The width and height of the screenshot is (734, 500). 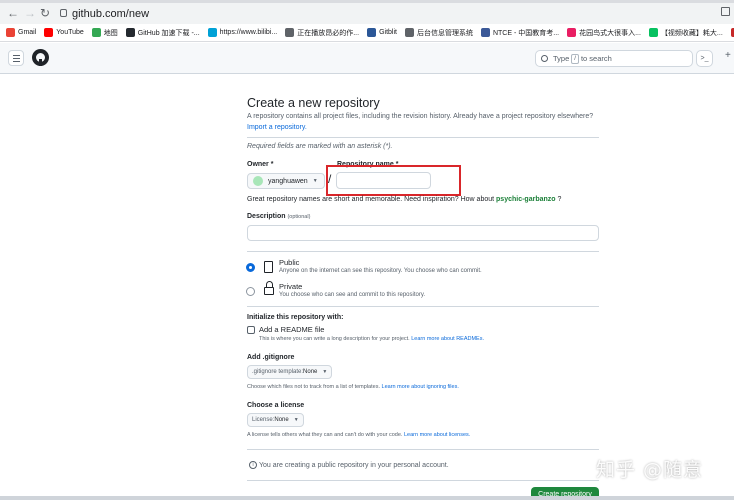 What do you see at coordinates (110, 14) in the screenshot?
I see `address-bar: github.com/new` at bounding box center [110, 14].